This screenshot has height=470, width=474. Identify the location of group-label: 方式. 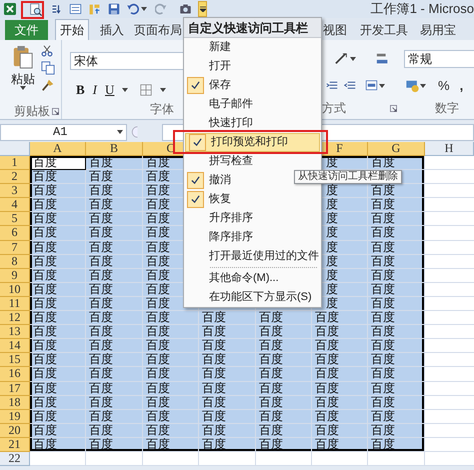
(334, 108).